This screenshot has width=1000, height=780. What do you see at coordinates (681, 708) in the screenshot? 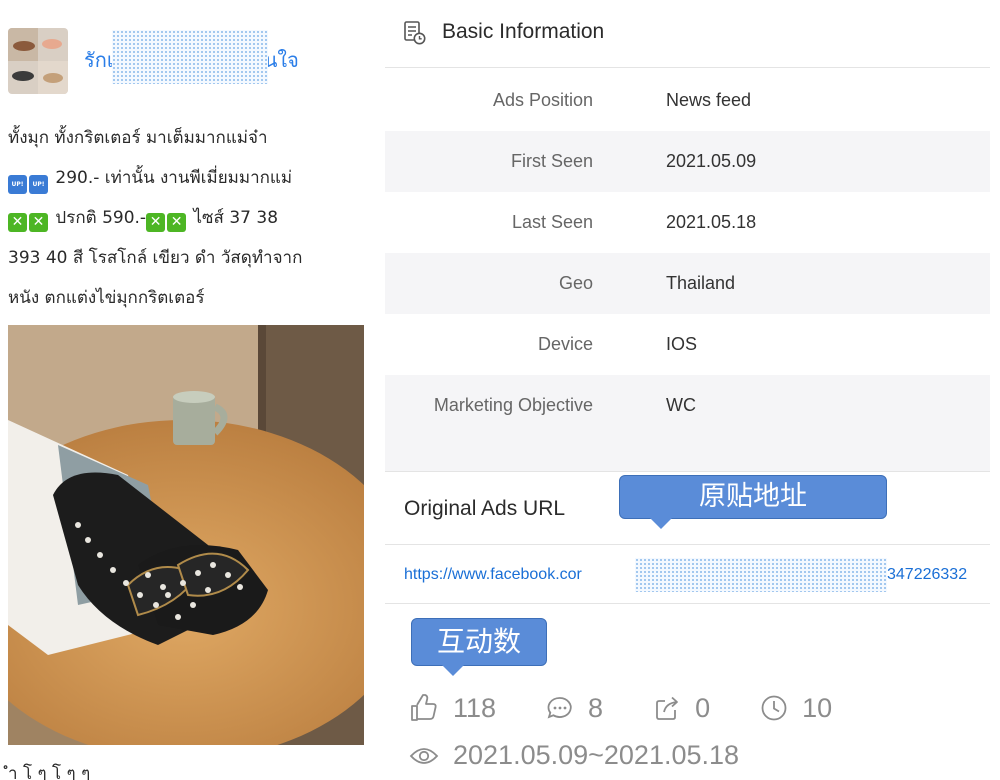
I see `shares-stat: 0` at bounding box center [681, 708].